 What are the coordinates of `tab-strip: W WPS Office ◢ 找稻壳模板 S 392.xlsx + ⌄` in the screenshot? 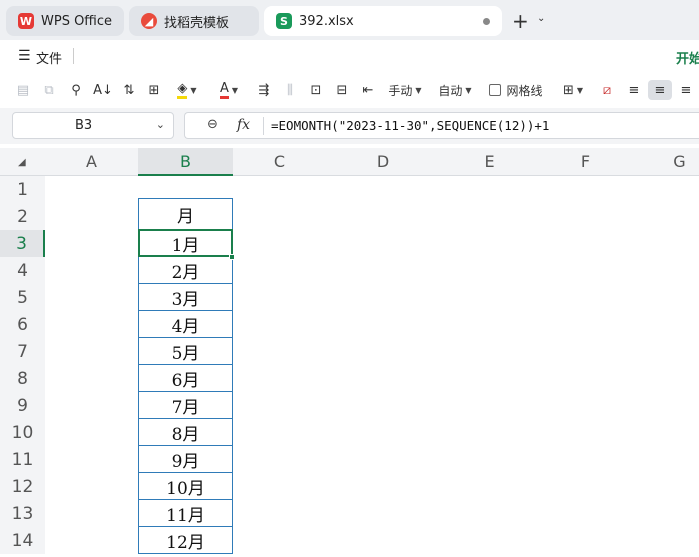 It's located at (349, 20).